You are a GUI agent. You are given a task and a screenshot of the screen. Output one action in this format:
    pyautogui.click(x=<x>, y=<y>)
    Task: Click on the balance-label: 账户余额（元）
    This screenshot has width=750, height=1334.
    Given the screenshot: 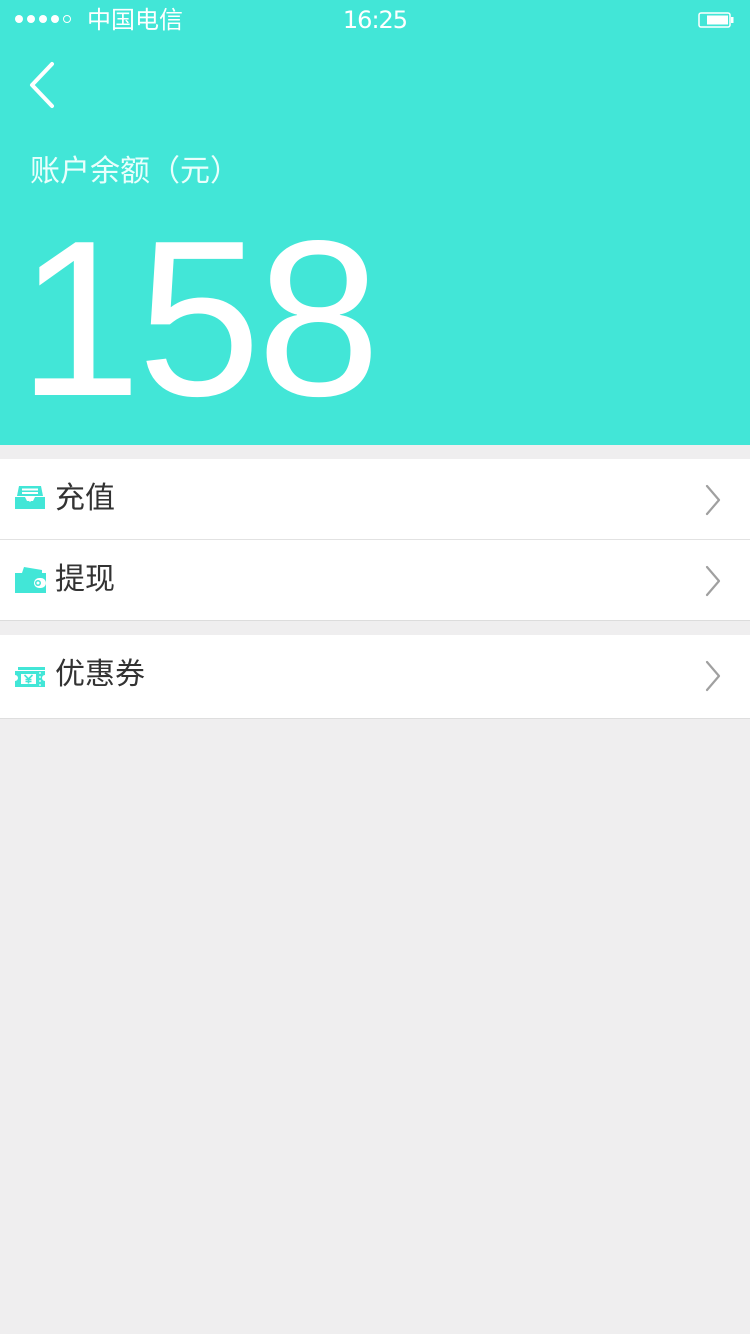 What is the action you would take?
    pyautogui.click(x=135, y=171)
    